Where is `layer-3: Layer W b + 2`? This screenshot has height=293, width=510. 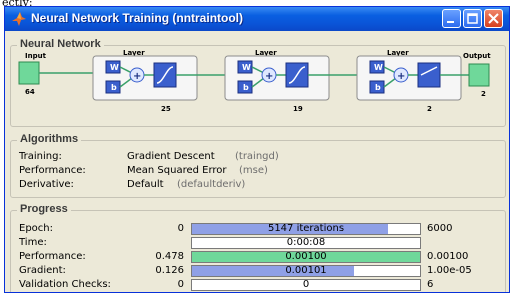
layer-3: Layer W b + 2 is located at coordinates (409, 81).